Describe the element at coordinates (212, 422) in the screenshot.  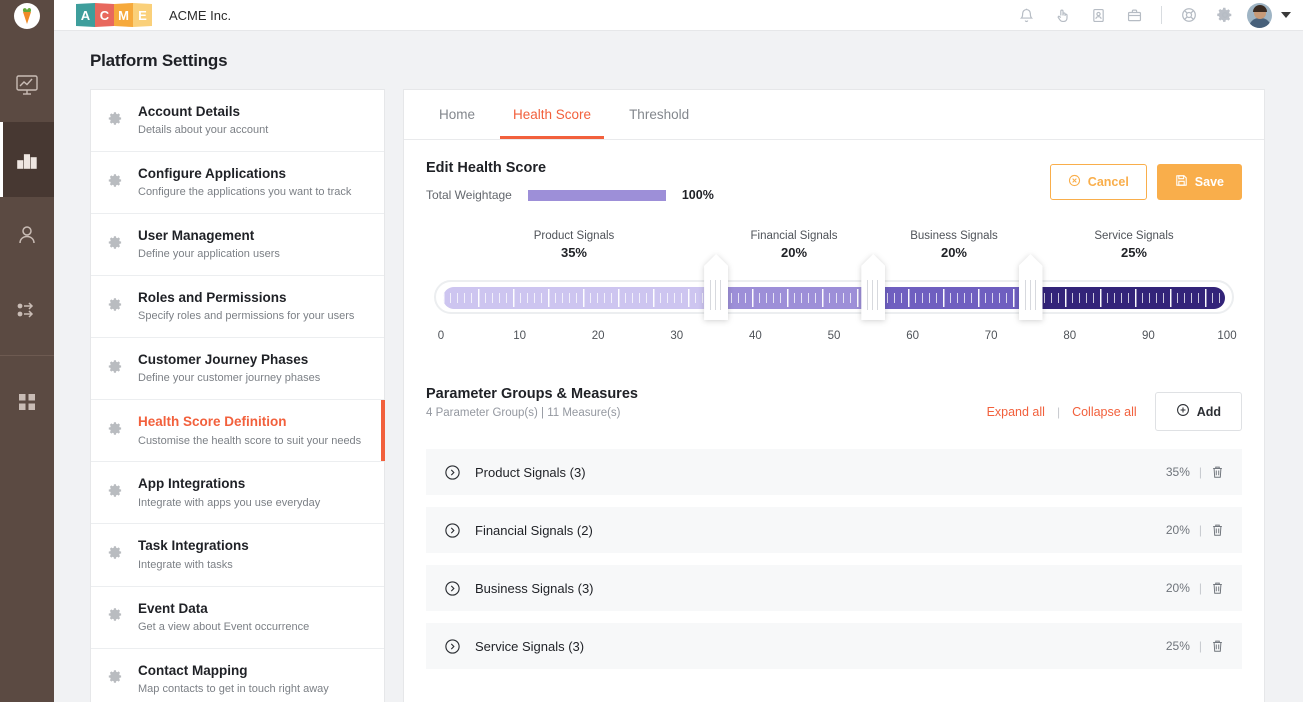
I see `setting-title: Health Score Definition` at that location.